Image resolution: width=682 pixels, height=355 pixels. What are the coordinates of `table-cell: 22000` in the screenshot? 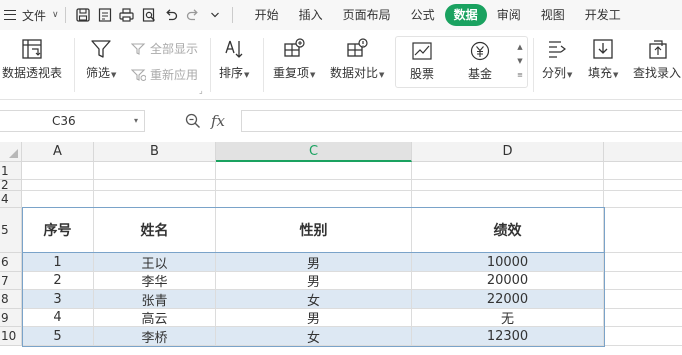 It's located at (508, 299).